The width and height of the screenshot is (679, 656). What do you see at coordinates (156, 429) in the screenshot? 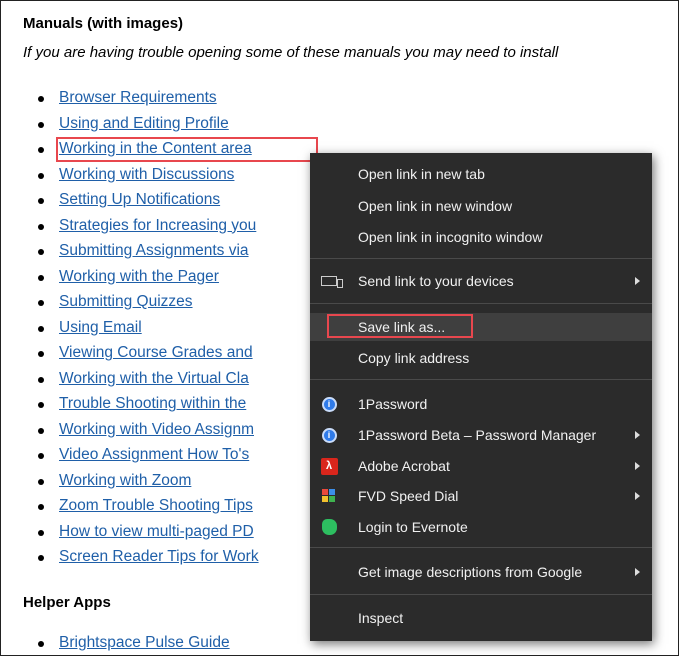
I see `manual-link: Working with Video Assignm` at bounding box center [156, 429].